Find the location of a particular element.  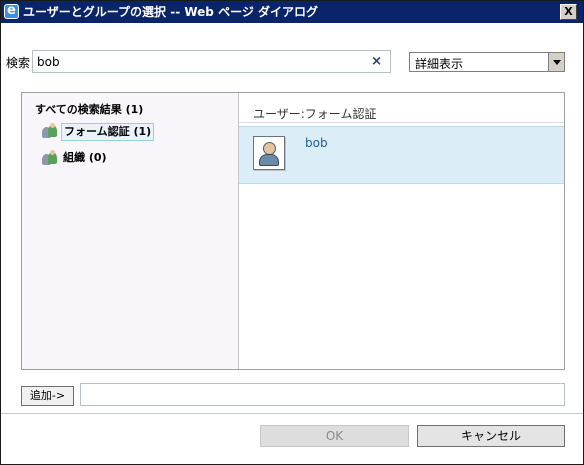

add-button: 追加-> is located at coordinates (47, 396).